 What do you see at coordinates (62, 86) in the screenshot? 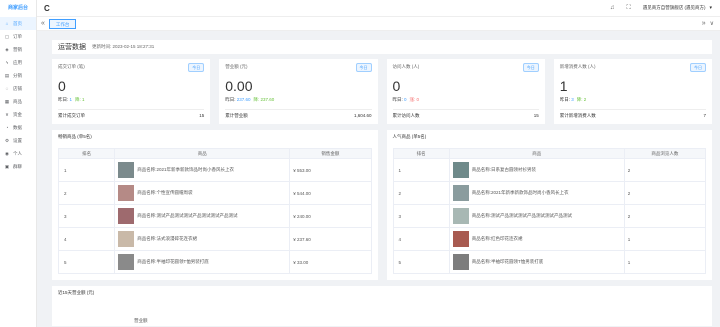
I see `stat-card-value: 0` at bounding box center [62, 86].